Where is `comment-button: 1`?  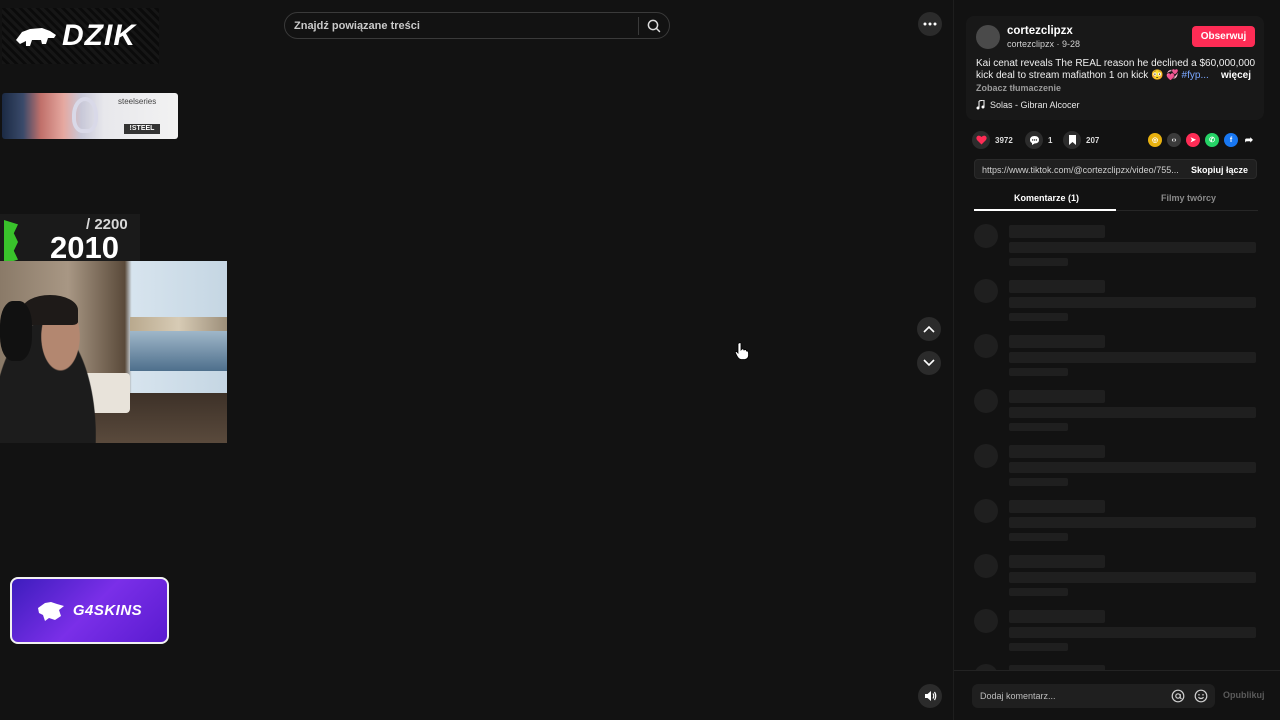 comment-button: 1 is located at coordinates (1038, 140).